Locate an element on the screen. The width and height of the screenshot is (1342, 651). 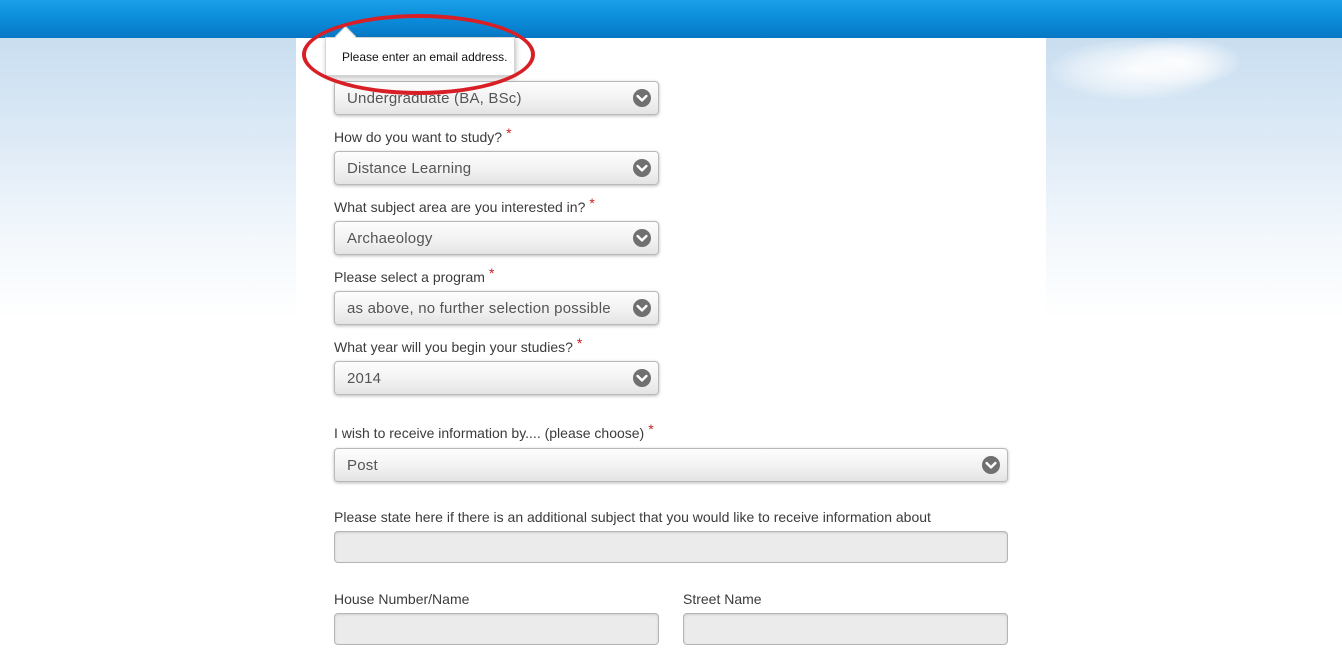
house-number-label-text: House Number/Name is located at coordinates (402, 599).